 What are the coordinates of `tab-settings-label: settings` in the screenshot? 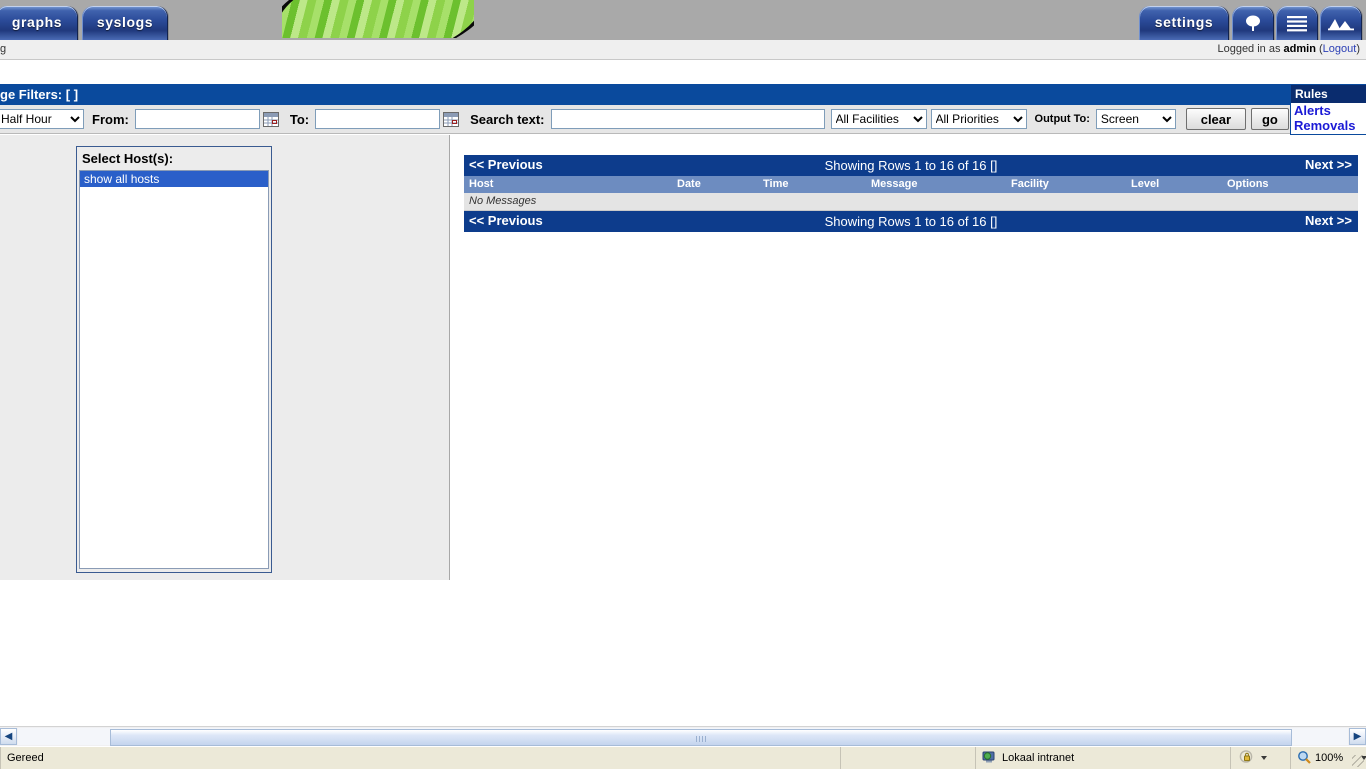 It's located at (1184, 22).